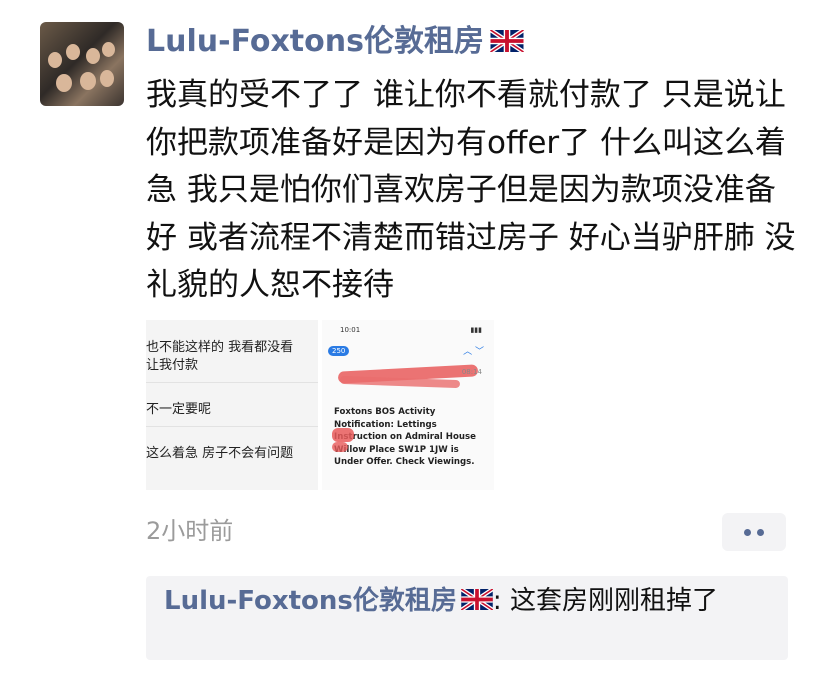  What do you see at coordinates (473, 352) in the screenshot?
I see `chevron-up-down-icon: ︿ ﹀` at bounding box center [473, 352].